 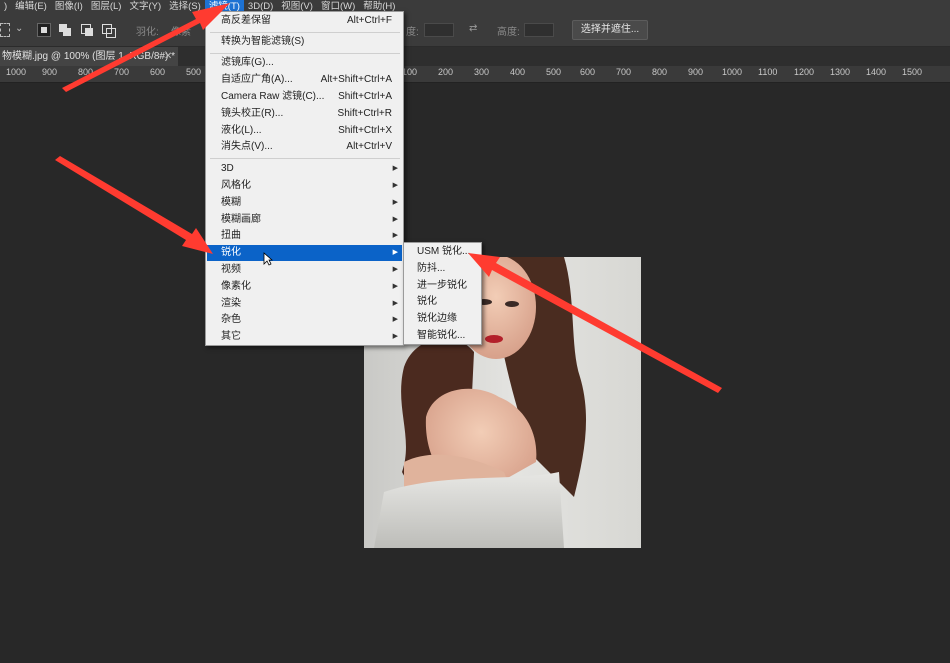 I want to click on submenu-item-label: 进一步锐化, so click(x=442, y=285).